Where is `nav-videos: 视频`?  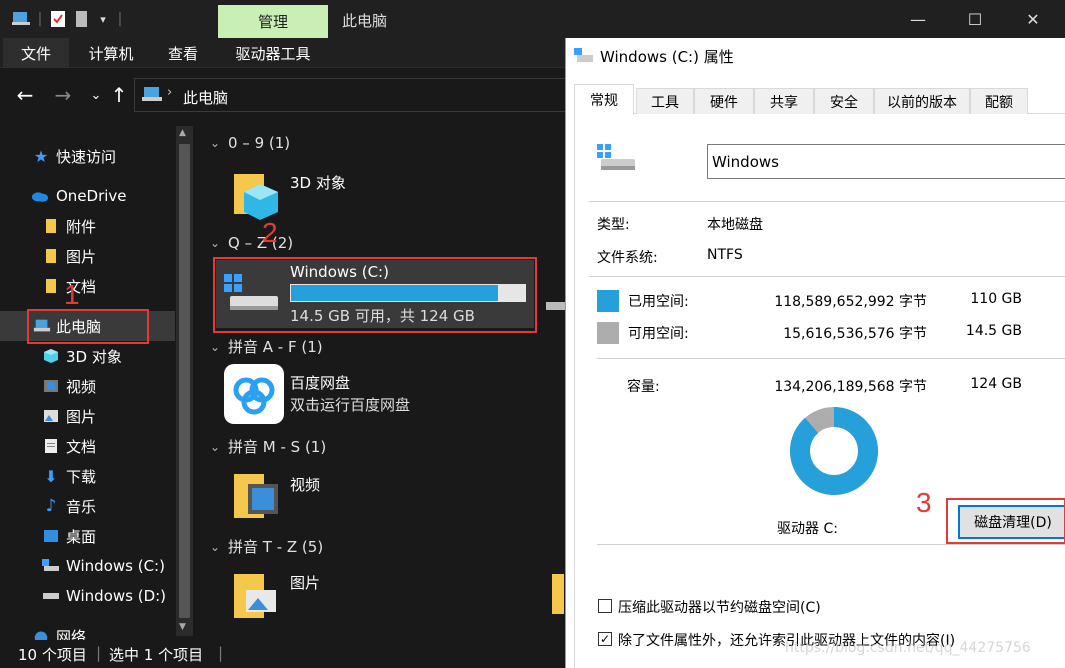 nav-videos: 视频 is located at coordinates (87, 386).